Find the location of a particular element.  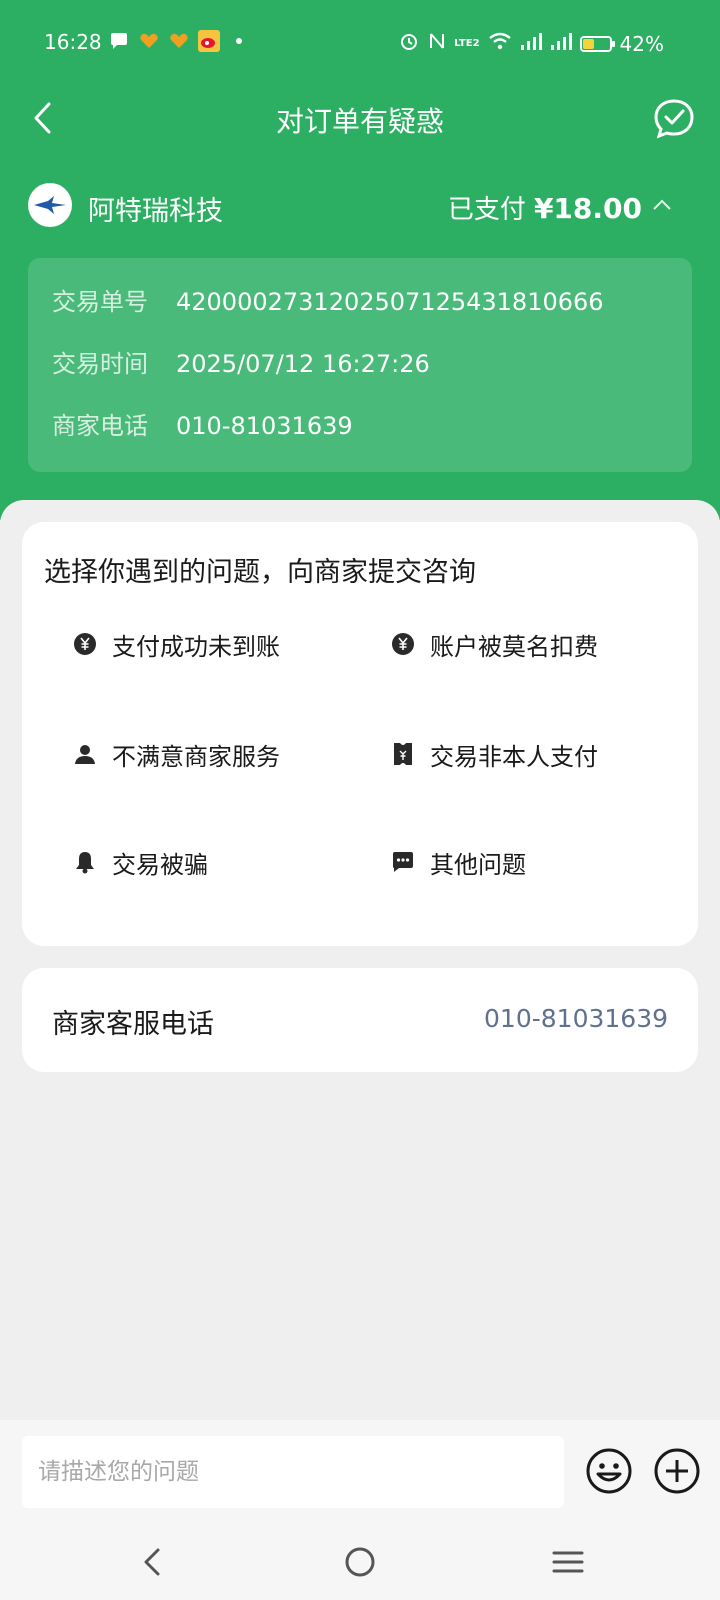

issue-option-scammed: 交易被骗 is located at coordinates (140, 862).